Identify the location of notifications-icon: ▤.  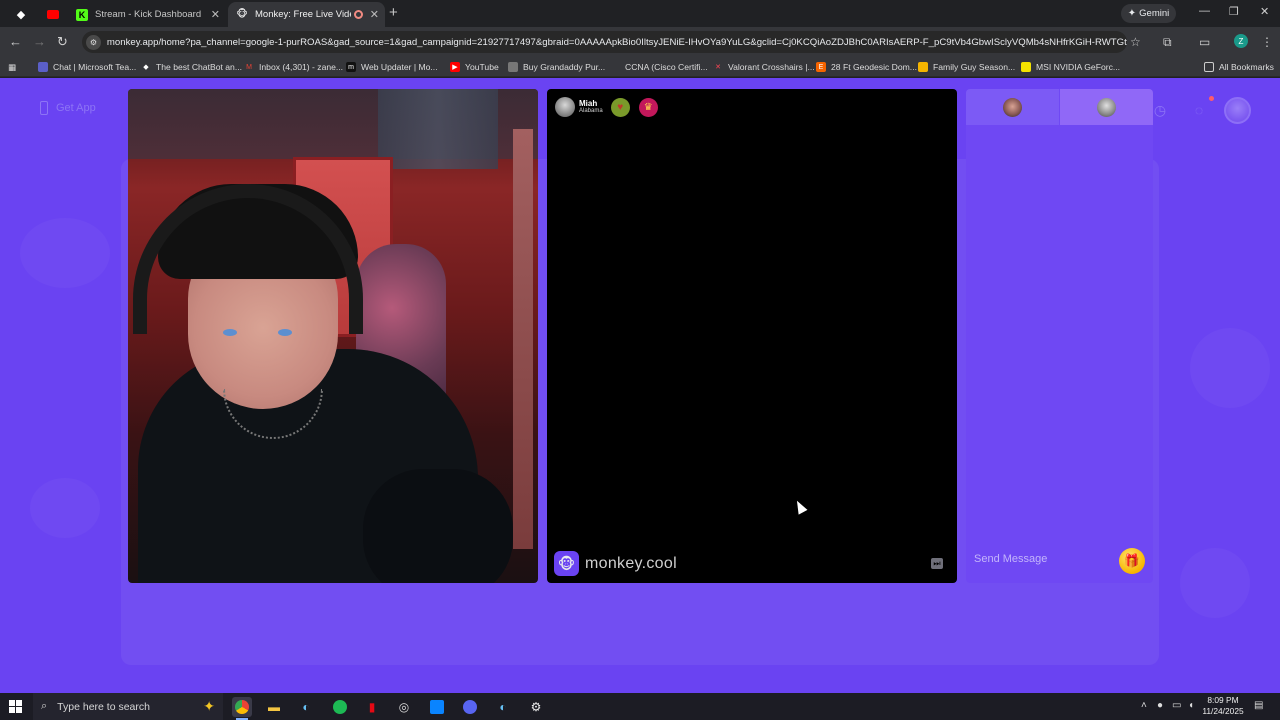
(1258, 705).